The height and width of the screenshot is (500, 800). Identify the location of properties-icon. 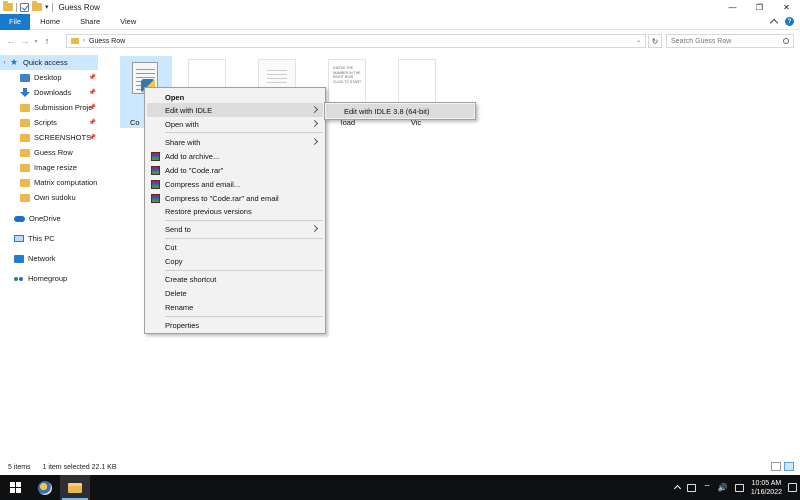
(24, 7).